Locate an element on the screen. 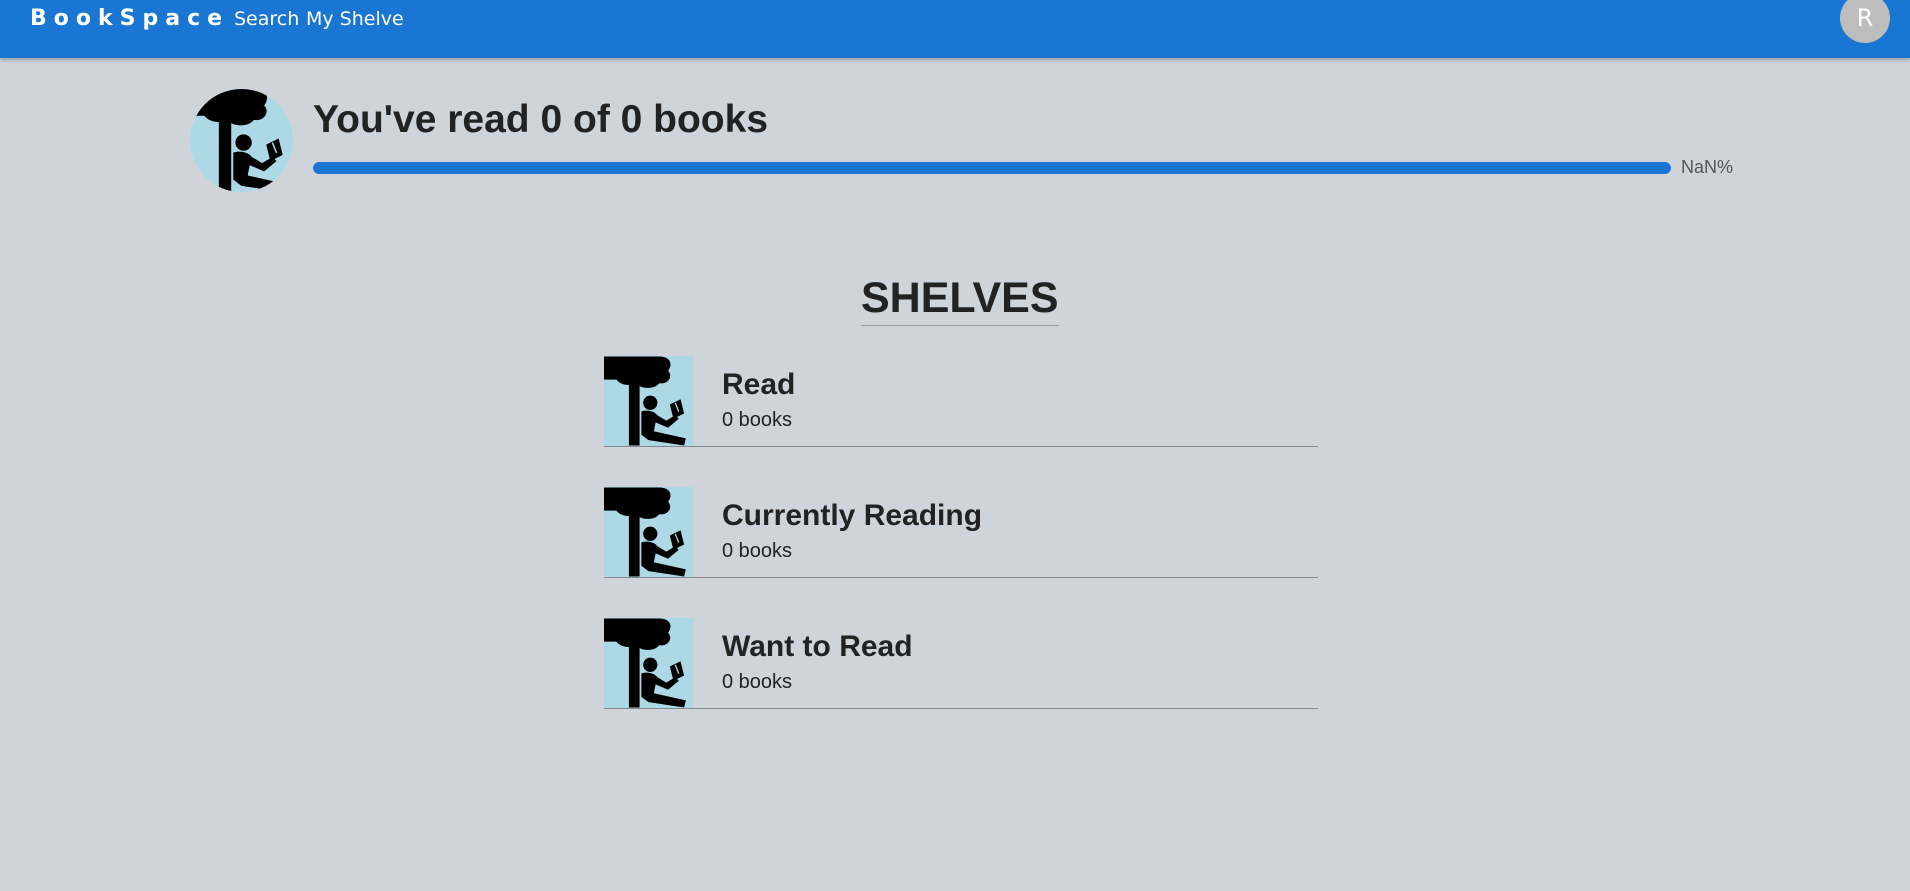 This screenshot has width=1910, height=891. nav-search-link: Search is located at coordinates (266, 19).